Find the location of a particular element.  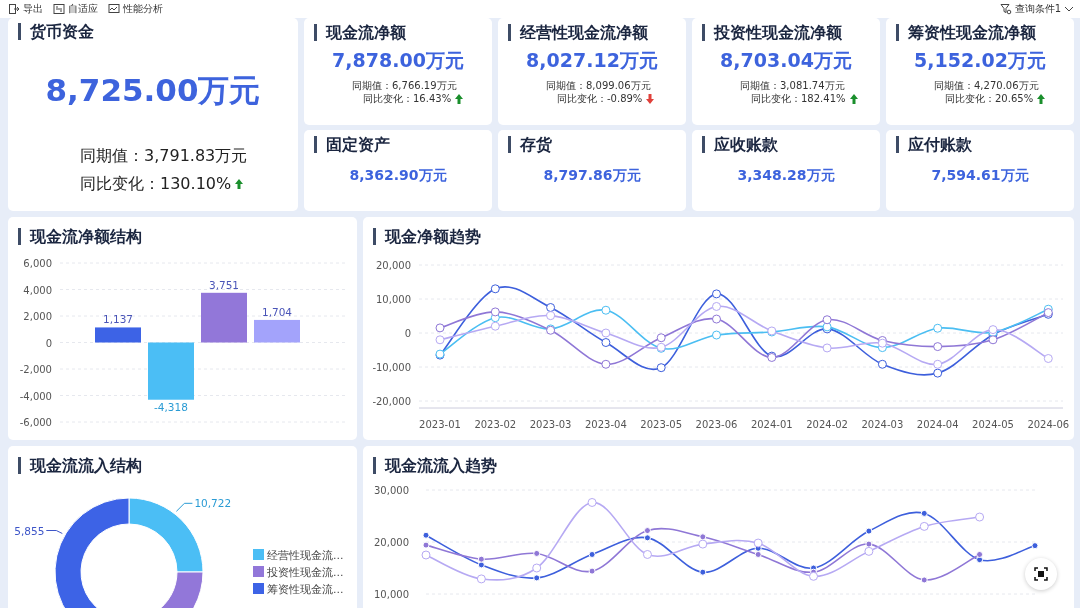

data-label: 5,855 is located at coordinates (29, 530).